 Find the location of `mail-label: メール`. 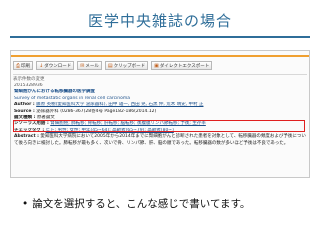

mail-label: メール is located at coordinates (92, 66).